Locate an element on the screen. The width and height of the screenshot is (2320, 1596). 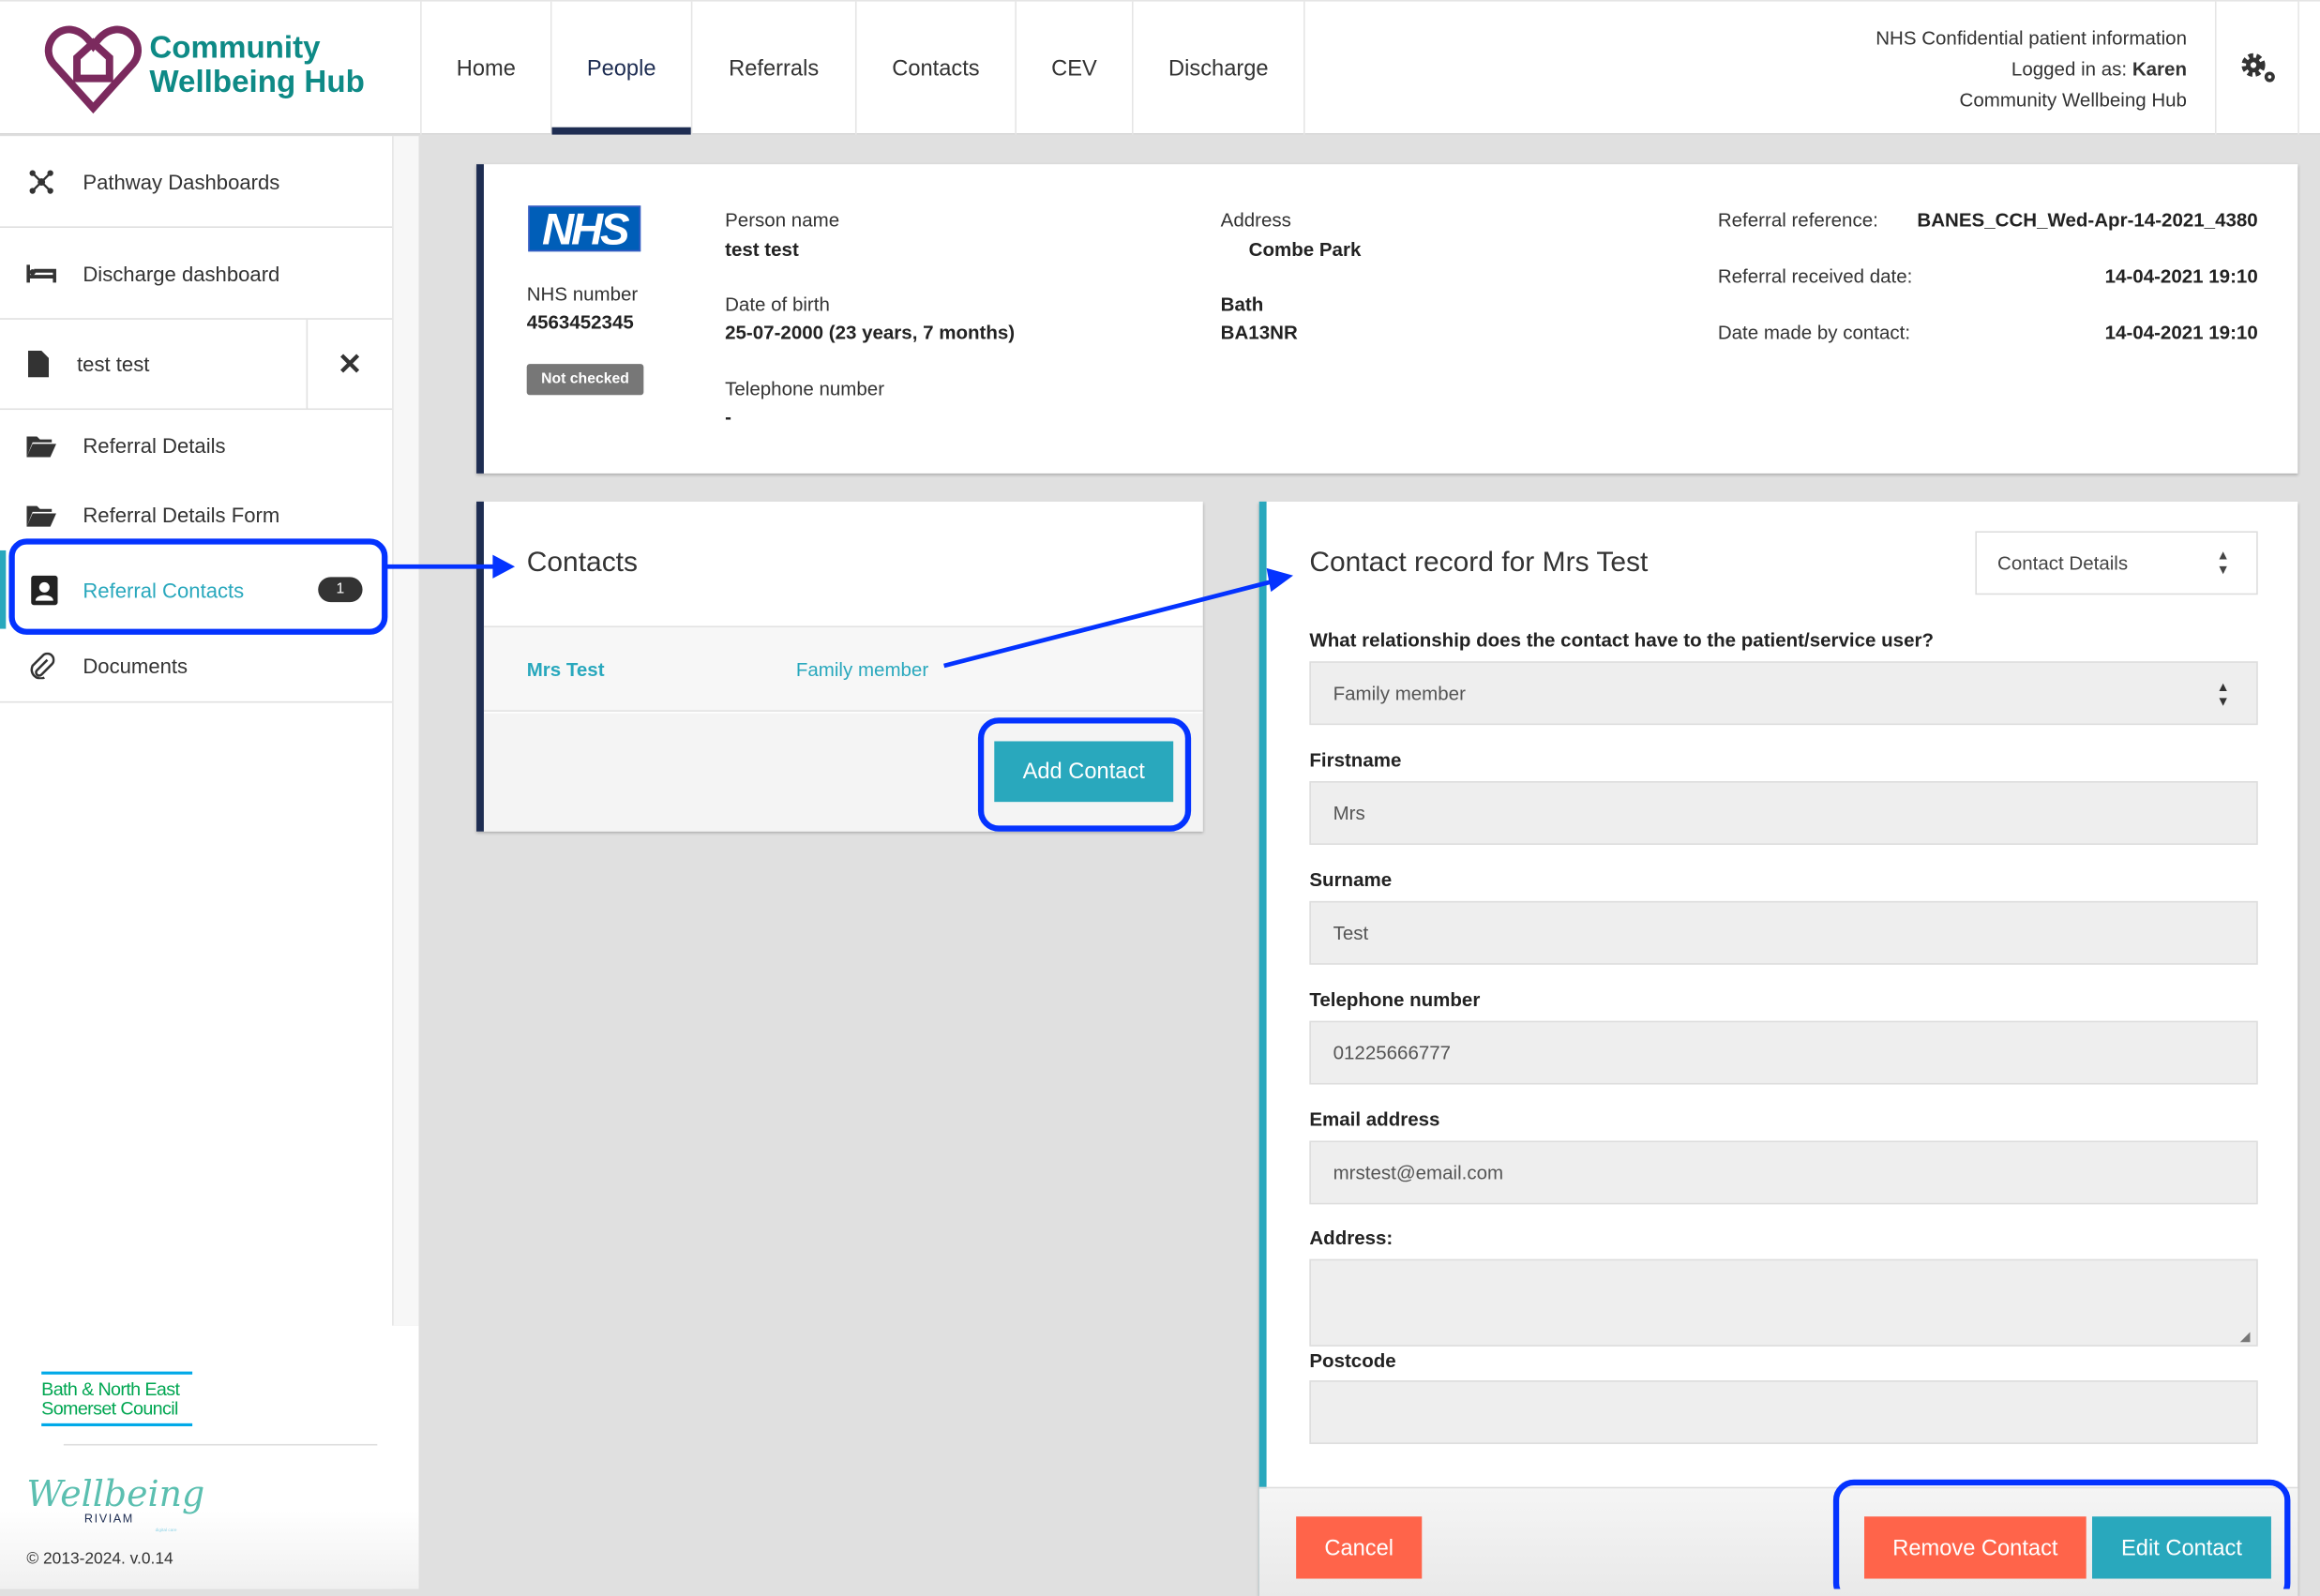
contact-relationship: Family member is located at coordinates (862, 669).